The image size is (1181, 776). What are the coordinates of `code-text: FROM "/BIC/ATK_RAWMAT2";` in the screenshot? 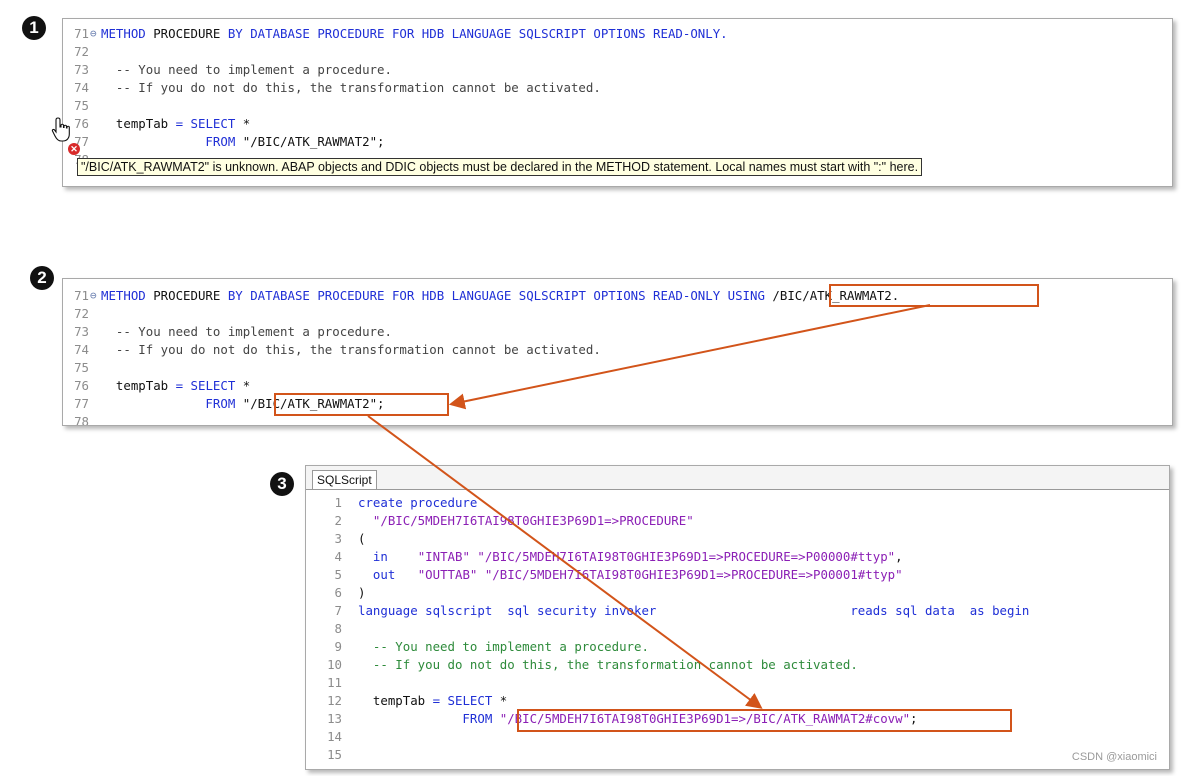 It's located at (242, 142).